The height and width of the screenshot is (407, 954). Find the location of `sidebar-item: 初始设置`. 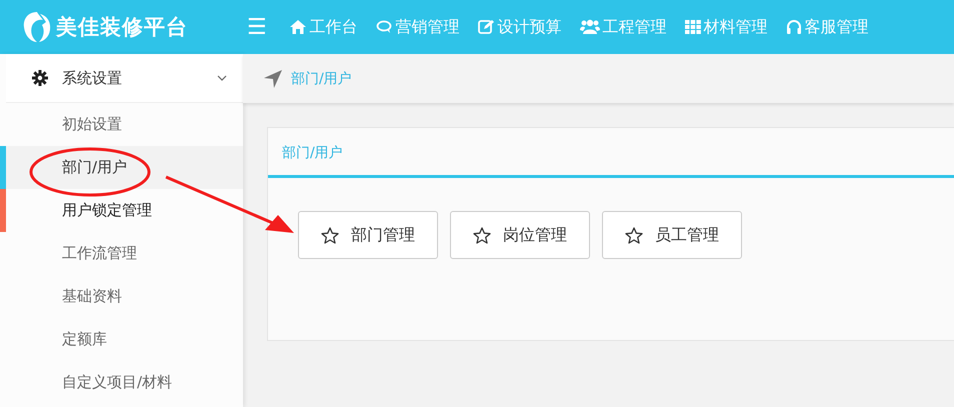

sidebar-item: 初始设置 is located at coordinates (121, 124).